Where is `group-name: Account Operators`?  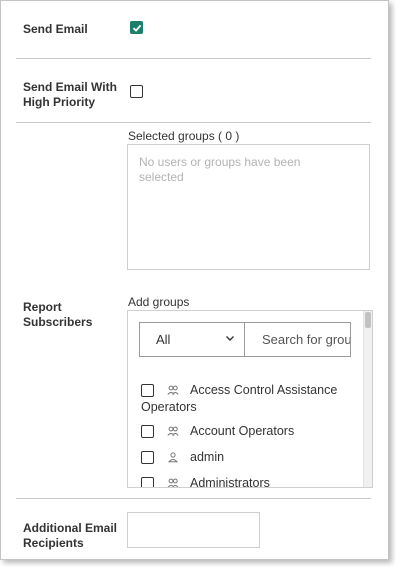
group-name: Account Operators is located at coordinates (242, 431).